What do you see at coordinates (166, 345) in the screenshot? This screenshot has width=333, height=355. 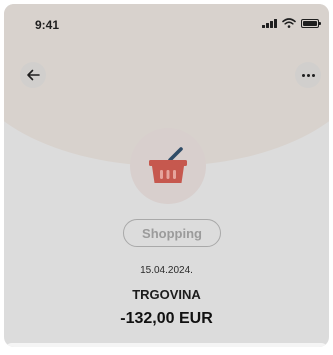 I see `details-sheet` at bounding box center [166, 345].